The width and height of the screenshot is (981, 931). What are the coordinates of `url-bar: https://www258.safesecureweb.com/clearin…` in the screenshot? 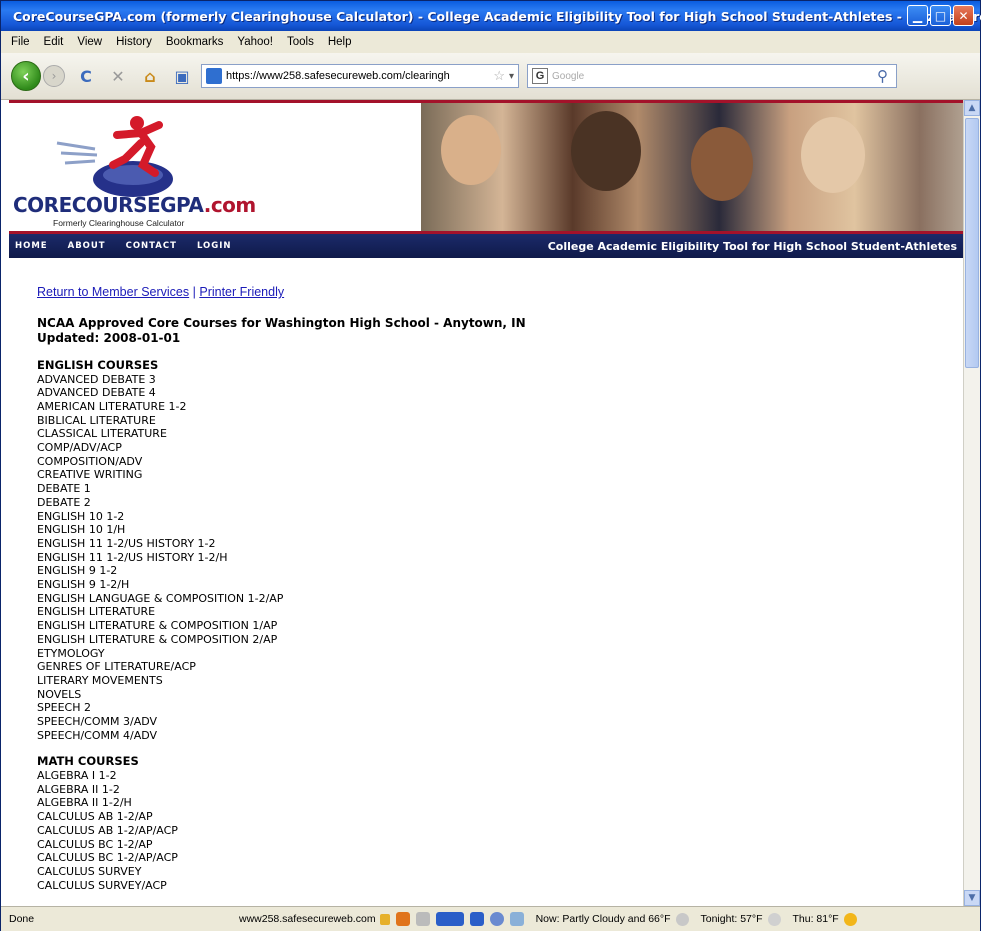 It's located at (360, 76).